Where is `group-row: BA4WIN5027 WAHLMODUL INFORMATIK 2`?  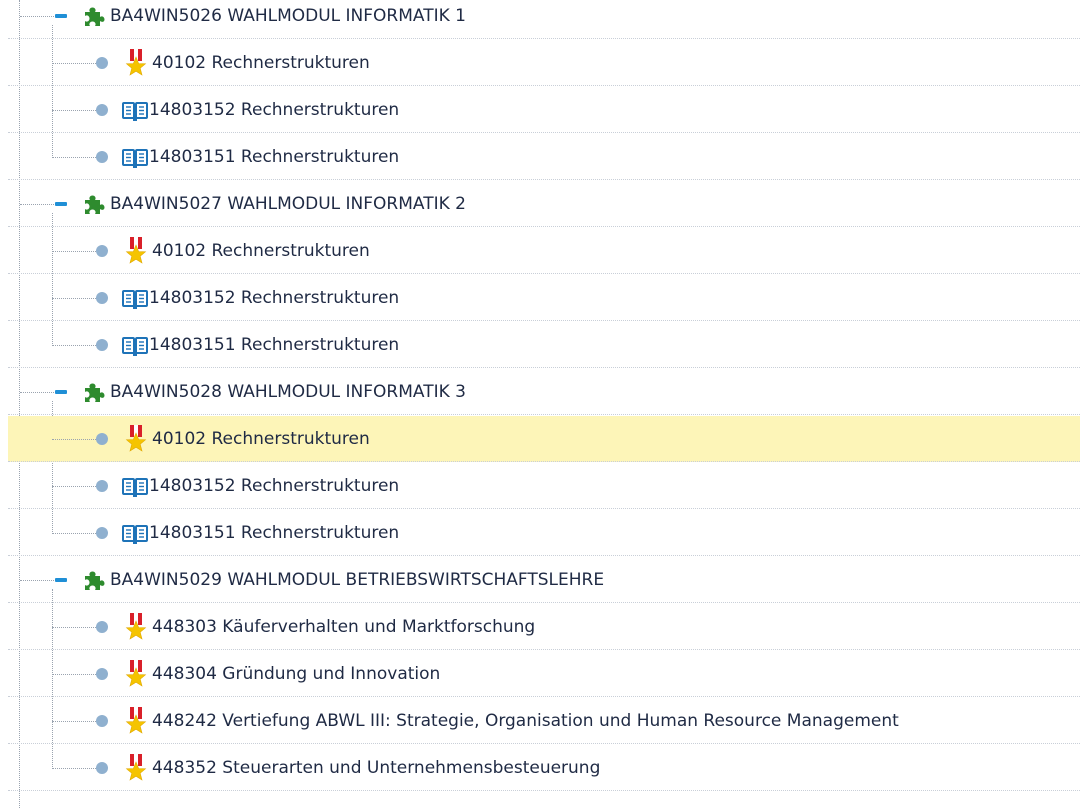
group-row: BA4WIN5027 WAHLMODUL INFORMATIK 2 is located at coordinates (544, 204).